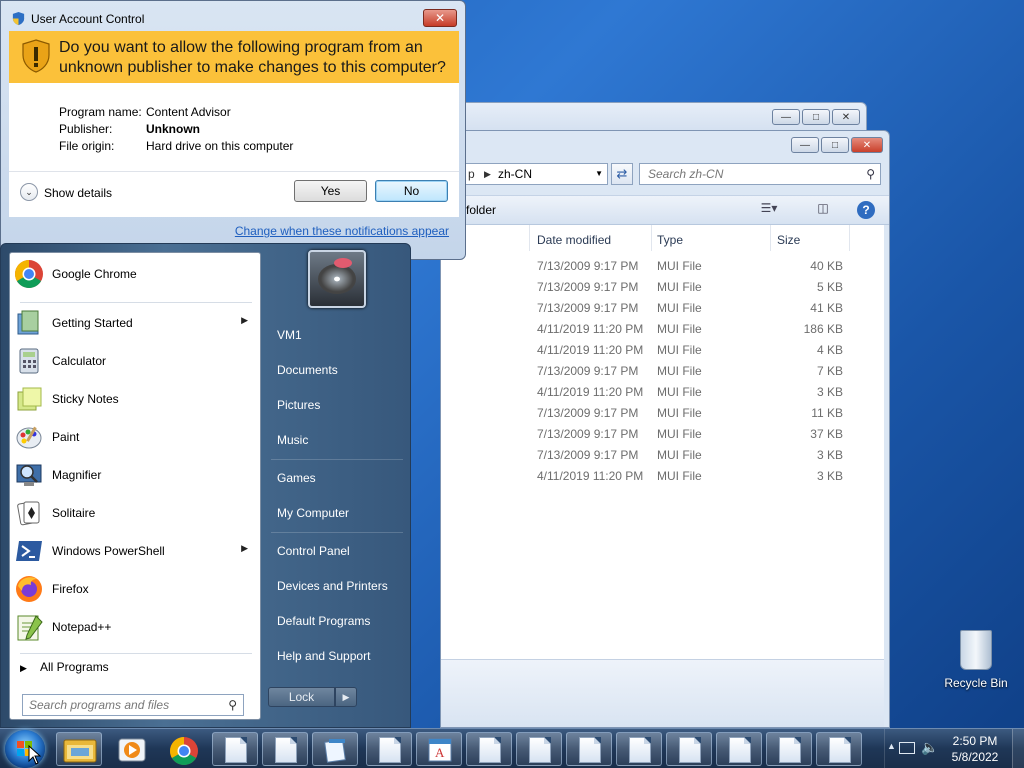 The height and width of the screenshot is (768, 1024). I want to click on breadcrumb-current: zh-CN, so click(515, 174).